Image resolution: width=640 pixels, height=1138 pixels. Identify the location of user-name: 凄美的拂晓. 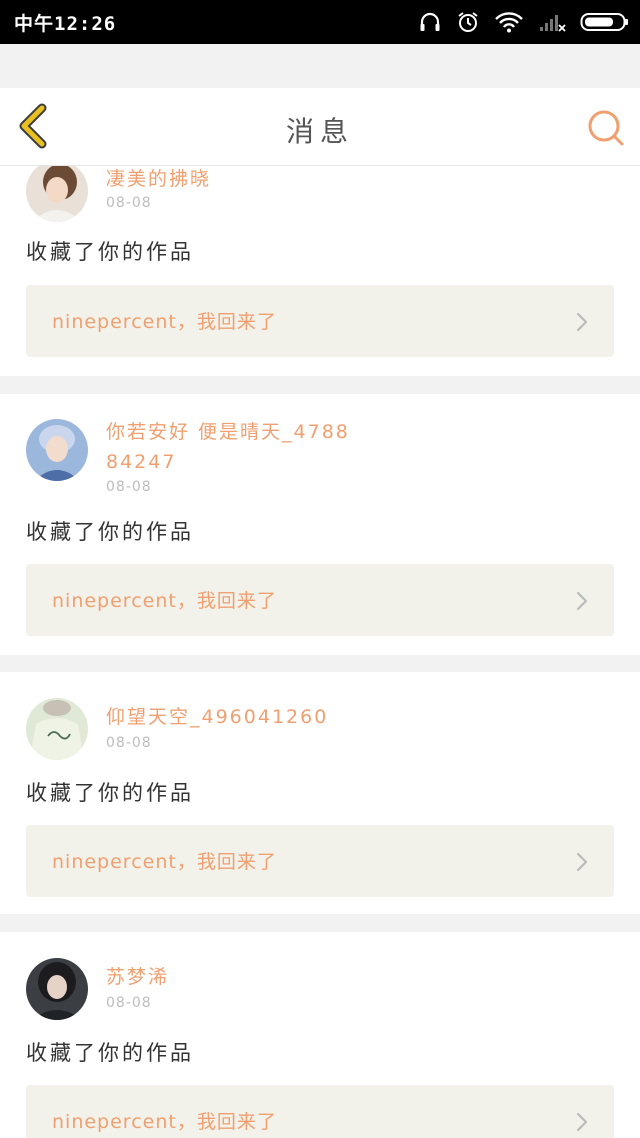
(231, 179).